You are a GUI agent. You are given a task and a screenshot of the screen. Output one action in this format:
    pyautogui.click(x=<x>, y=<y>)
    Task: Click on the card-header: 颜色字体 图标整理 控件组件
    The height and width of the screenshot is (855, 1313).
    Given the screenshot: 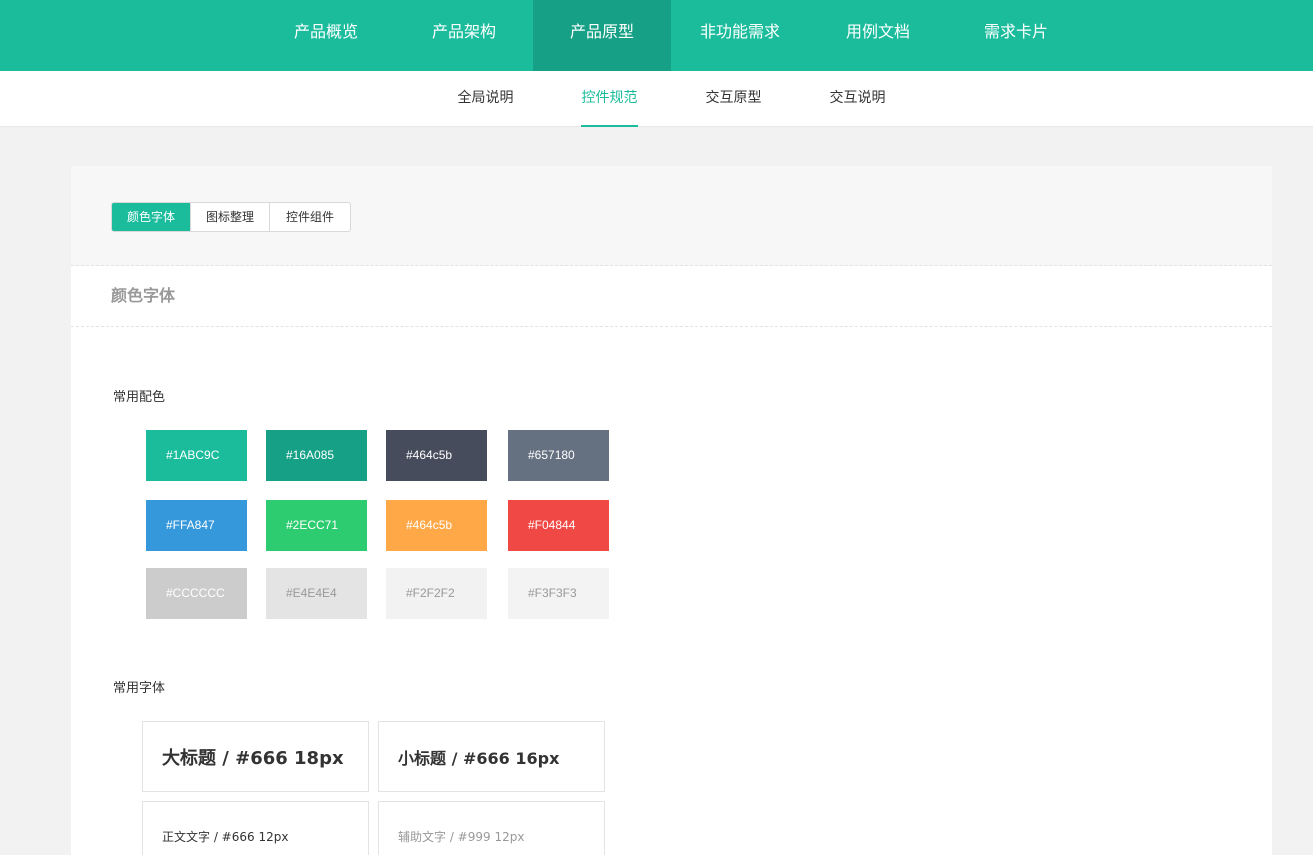 What is the action you would take?
    pyautogui.click(x=671, y=216)
    